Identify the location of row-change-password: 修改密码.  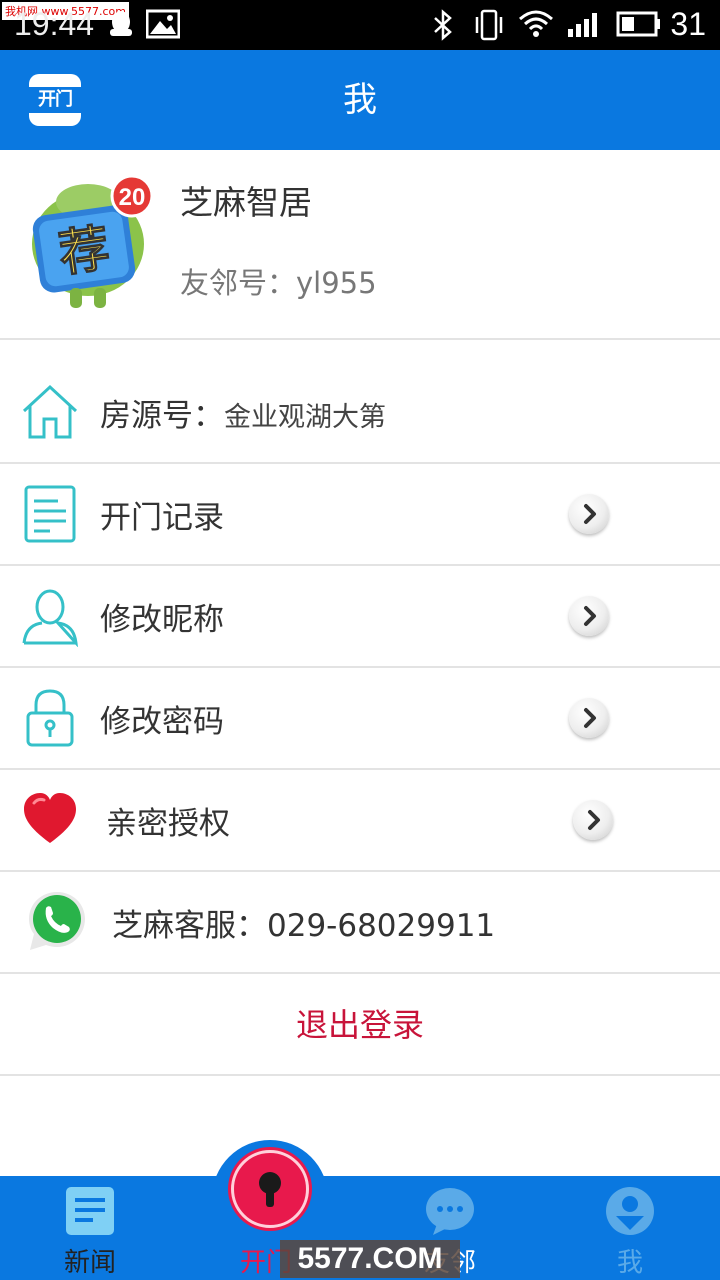
(360, 719).